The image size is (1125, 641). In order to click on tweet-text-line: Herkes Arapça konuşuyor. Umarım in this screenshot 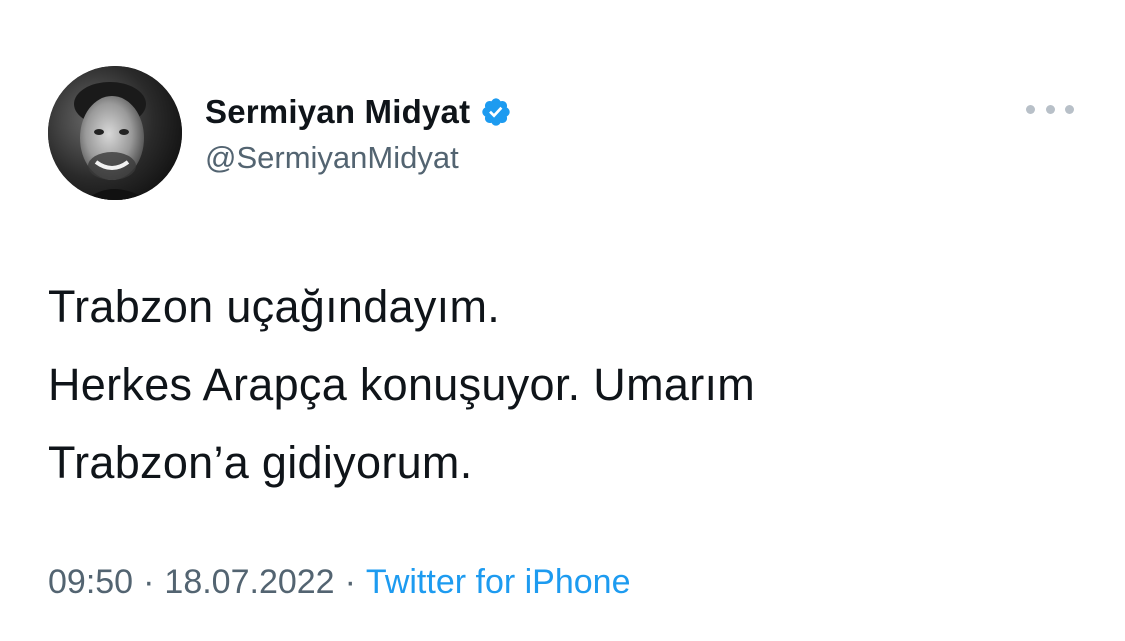, I will do `click(402, 384)`.